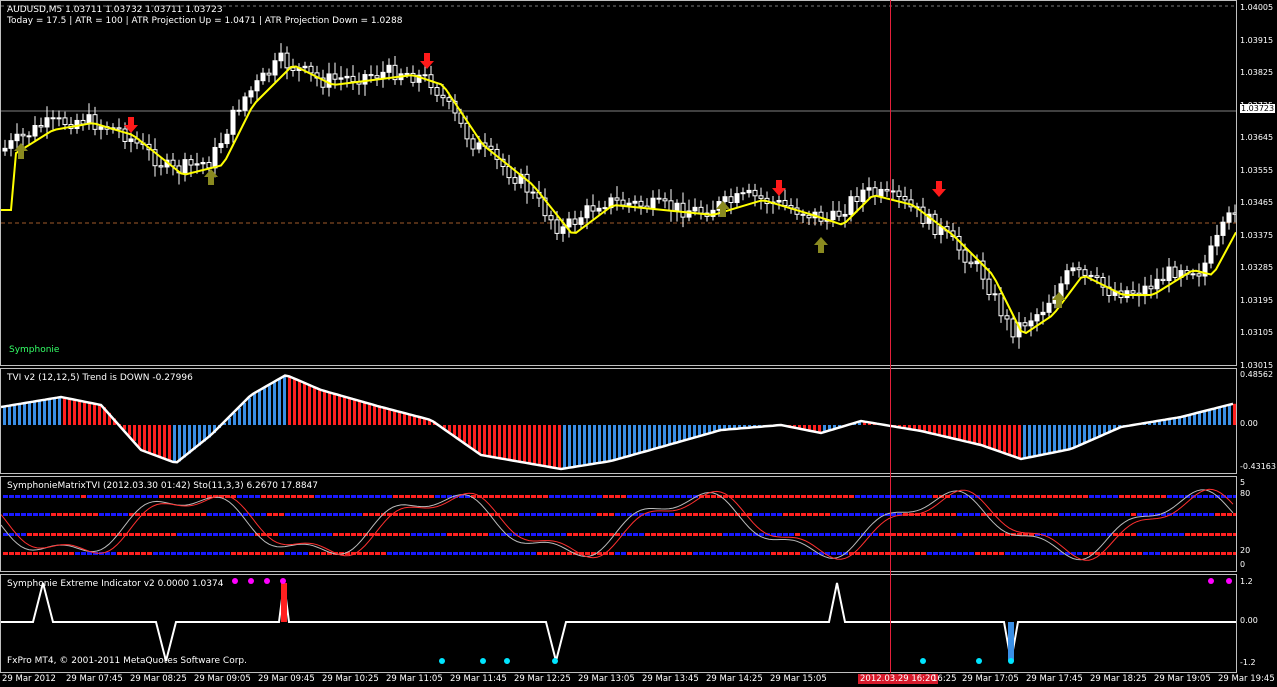 The image size is (1277, 687). What do you see at coordinates (890, 336) in the screenshot?
I see `crosshair-line` at bounding box center [890, 336].